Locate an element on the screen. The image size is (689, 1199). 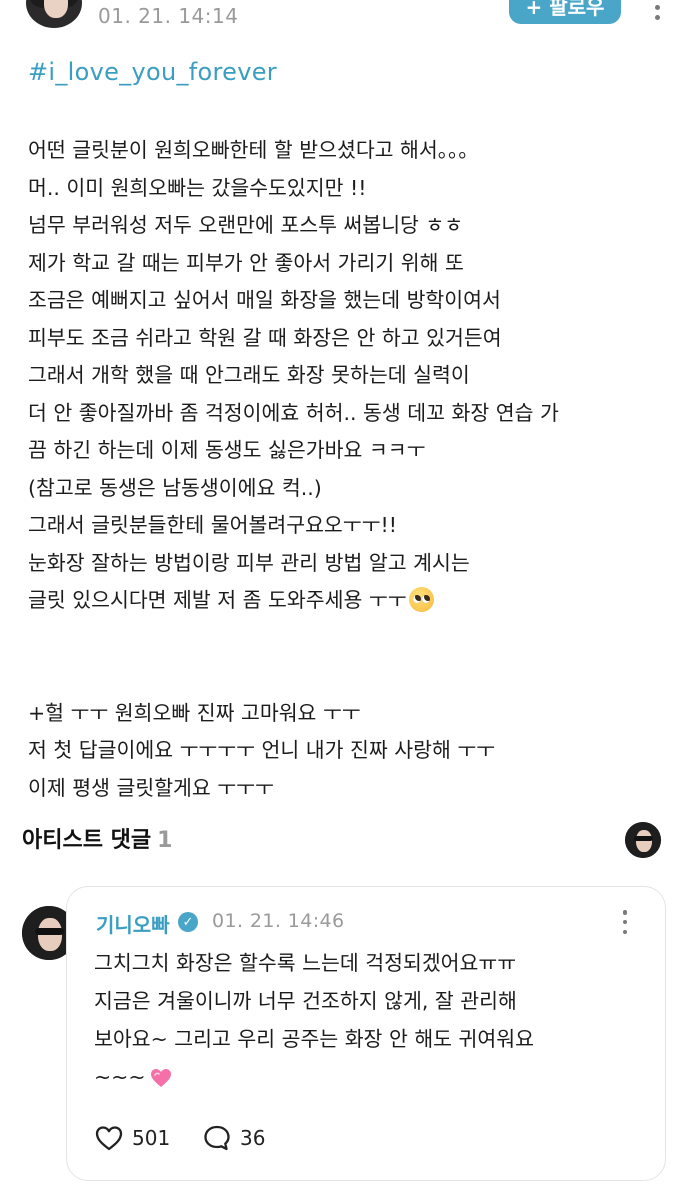
post-line: 더 안 좋아질까바 좀 걱정이에효 허허.. 동생 데꼬 화장 연습 가 is located at coordinates (293, 412).